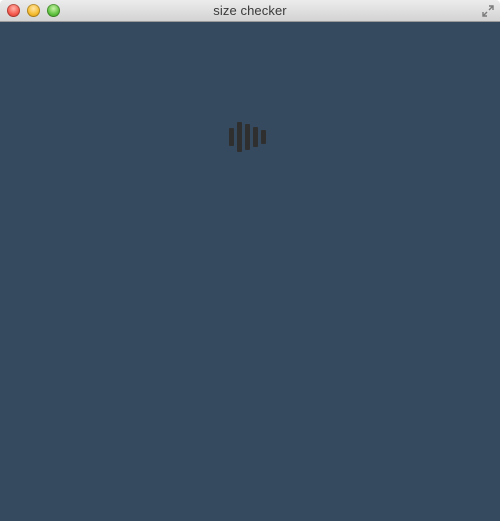  I want to click on activity-bars-icon, so click(249, 137).